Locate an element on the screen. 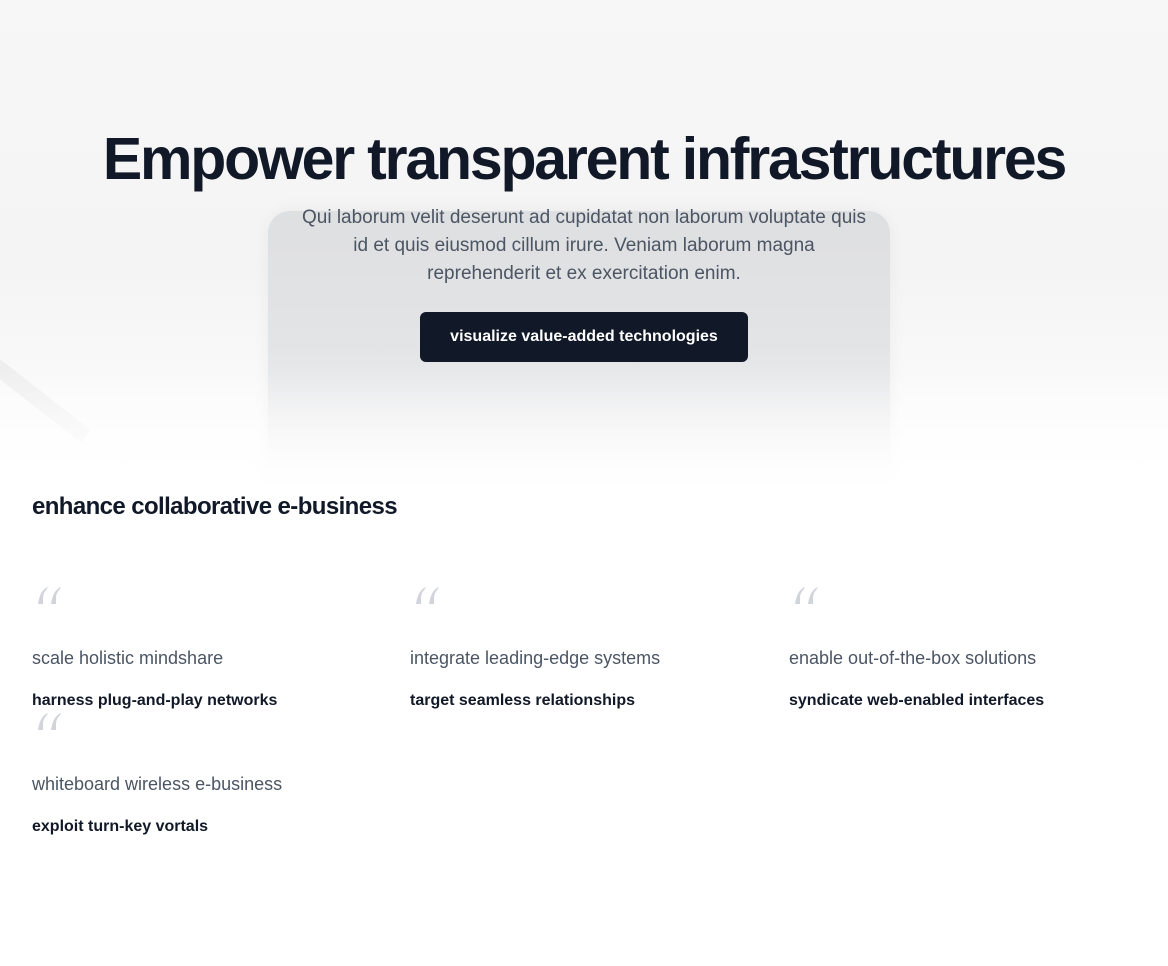  hero-fade-overlay is located at coordinates (584, 430).